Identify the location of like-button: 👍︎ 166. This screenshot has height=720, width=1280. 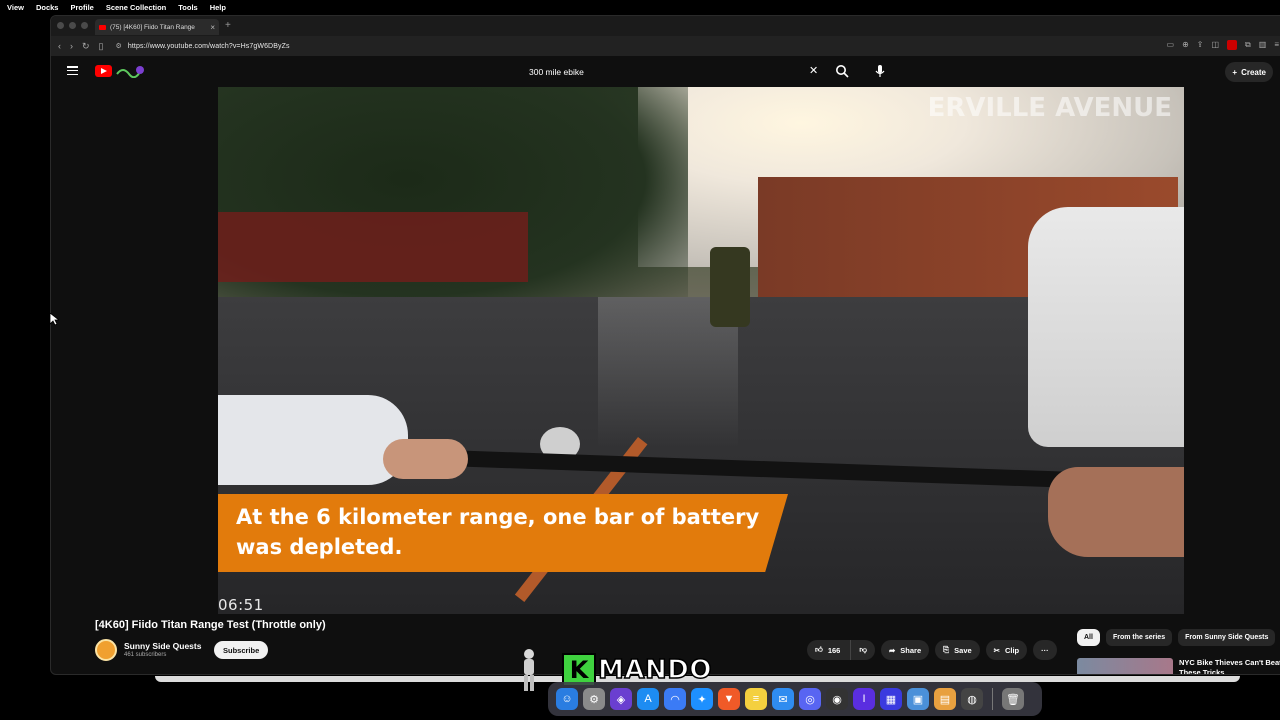
(829, 650).